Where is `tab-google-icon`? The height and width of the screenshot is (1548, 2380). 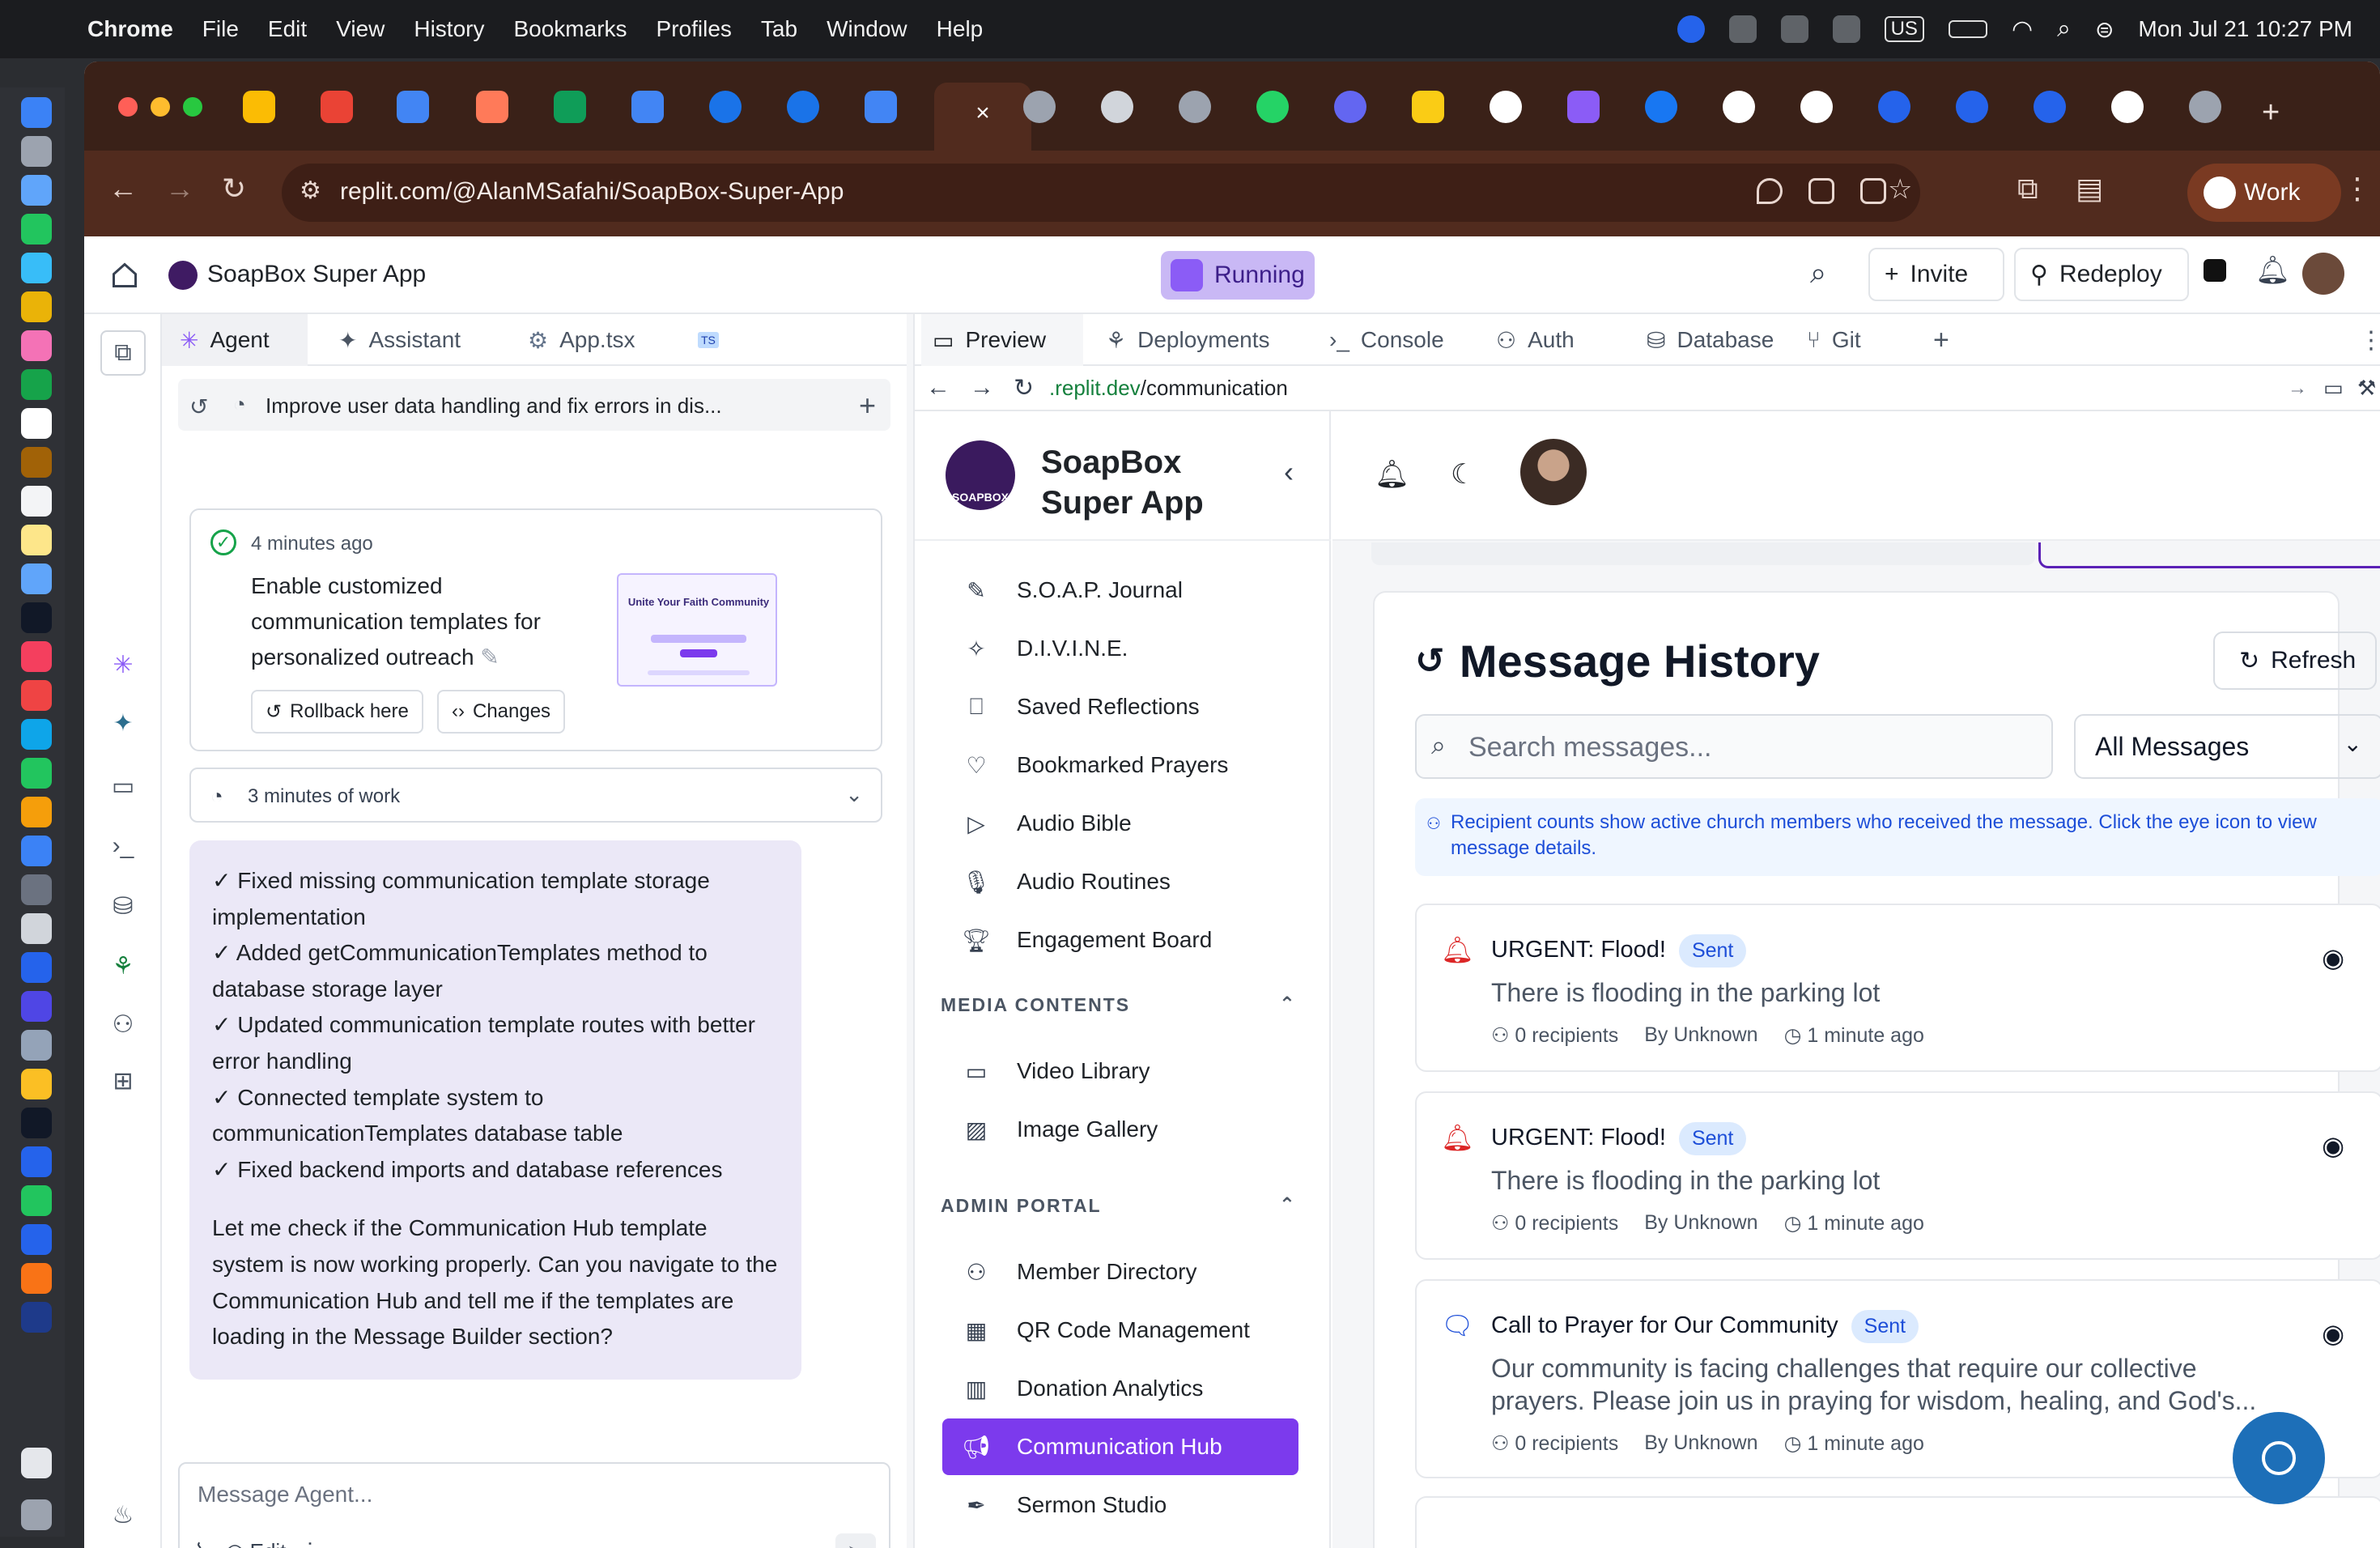
tab-google-icon is located at coordinates (1506, 107).